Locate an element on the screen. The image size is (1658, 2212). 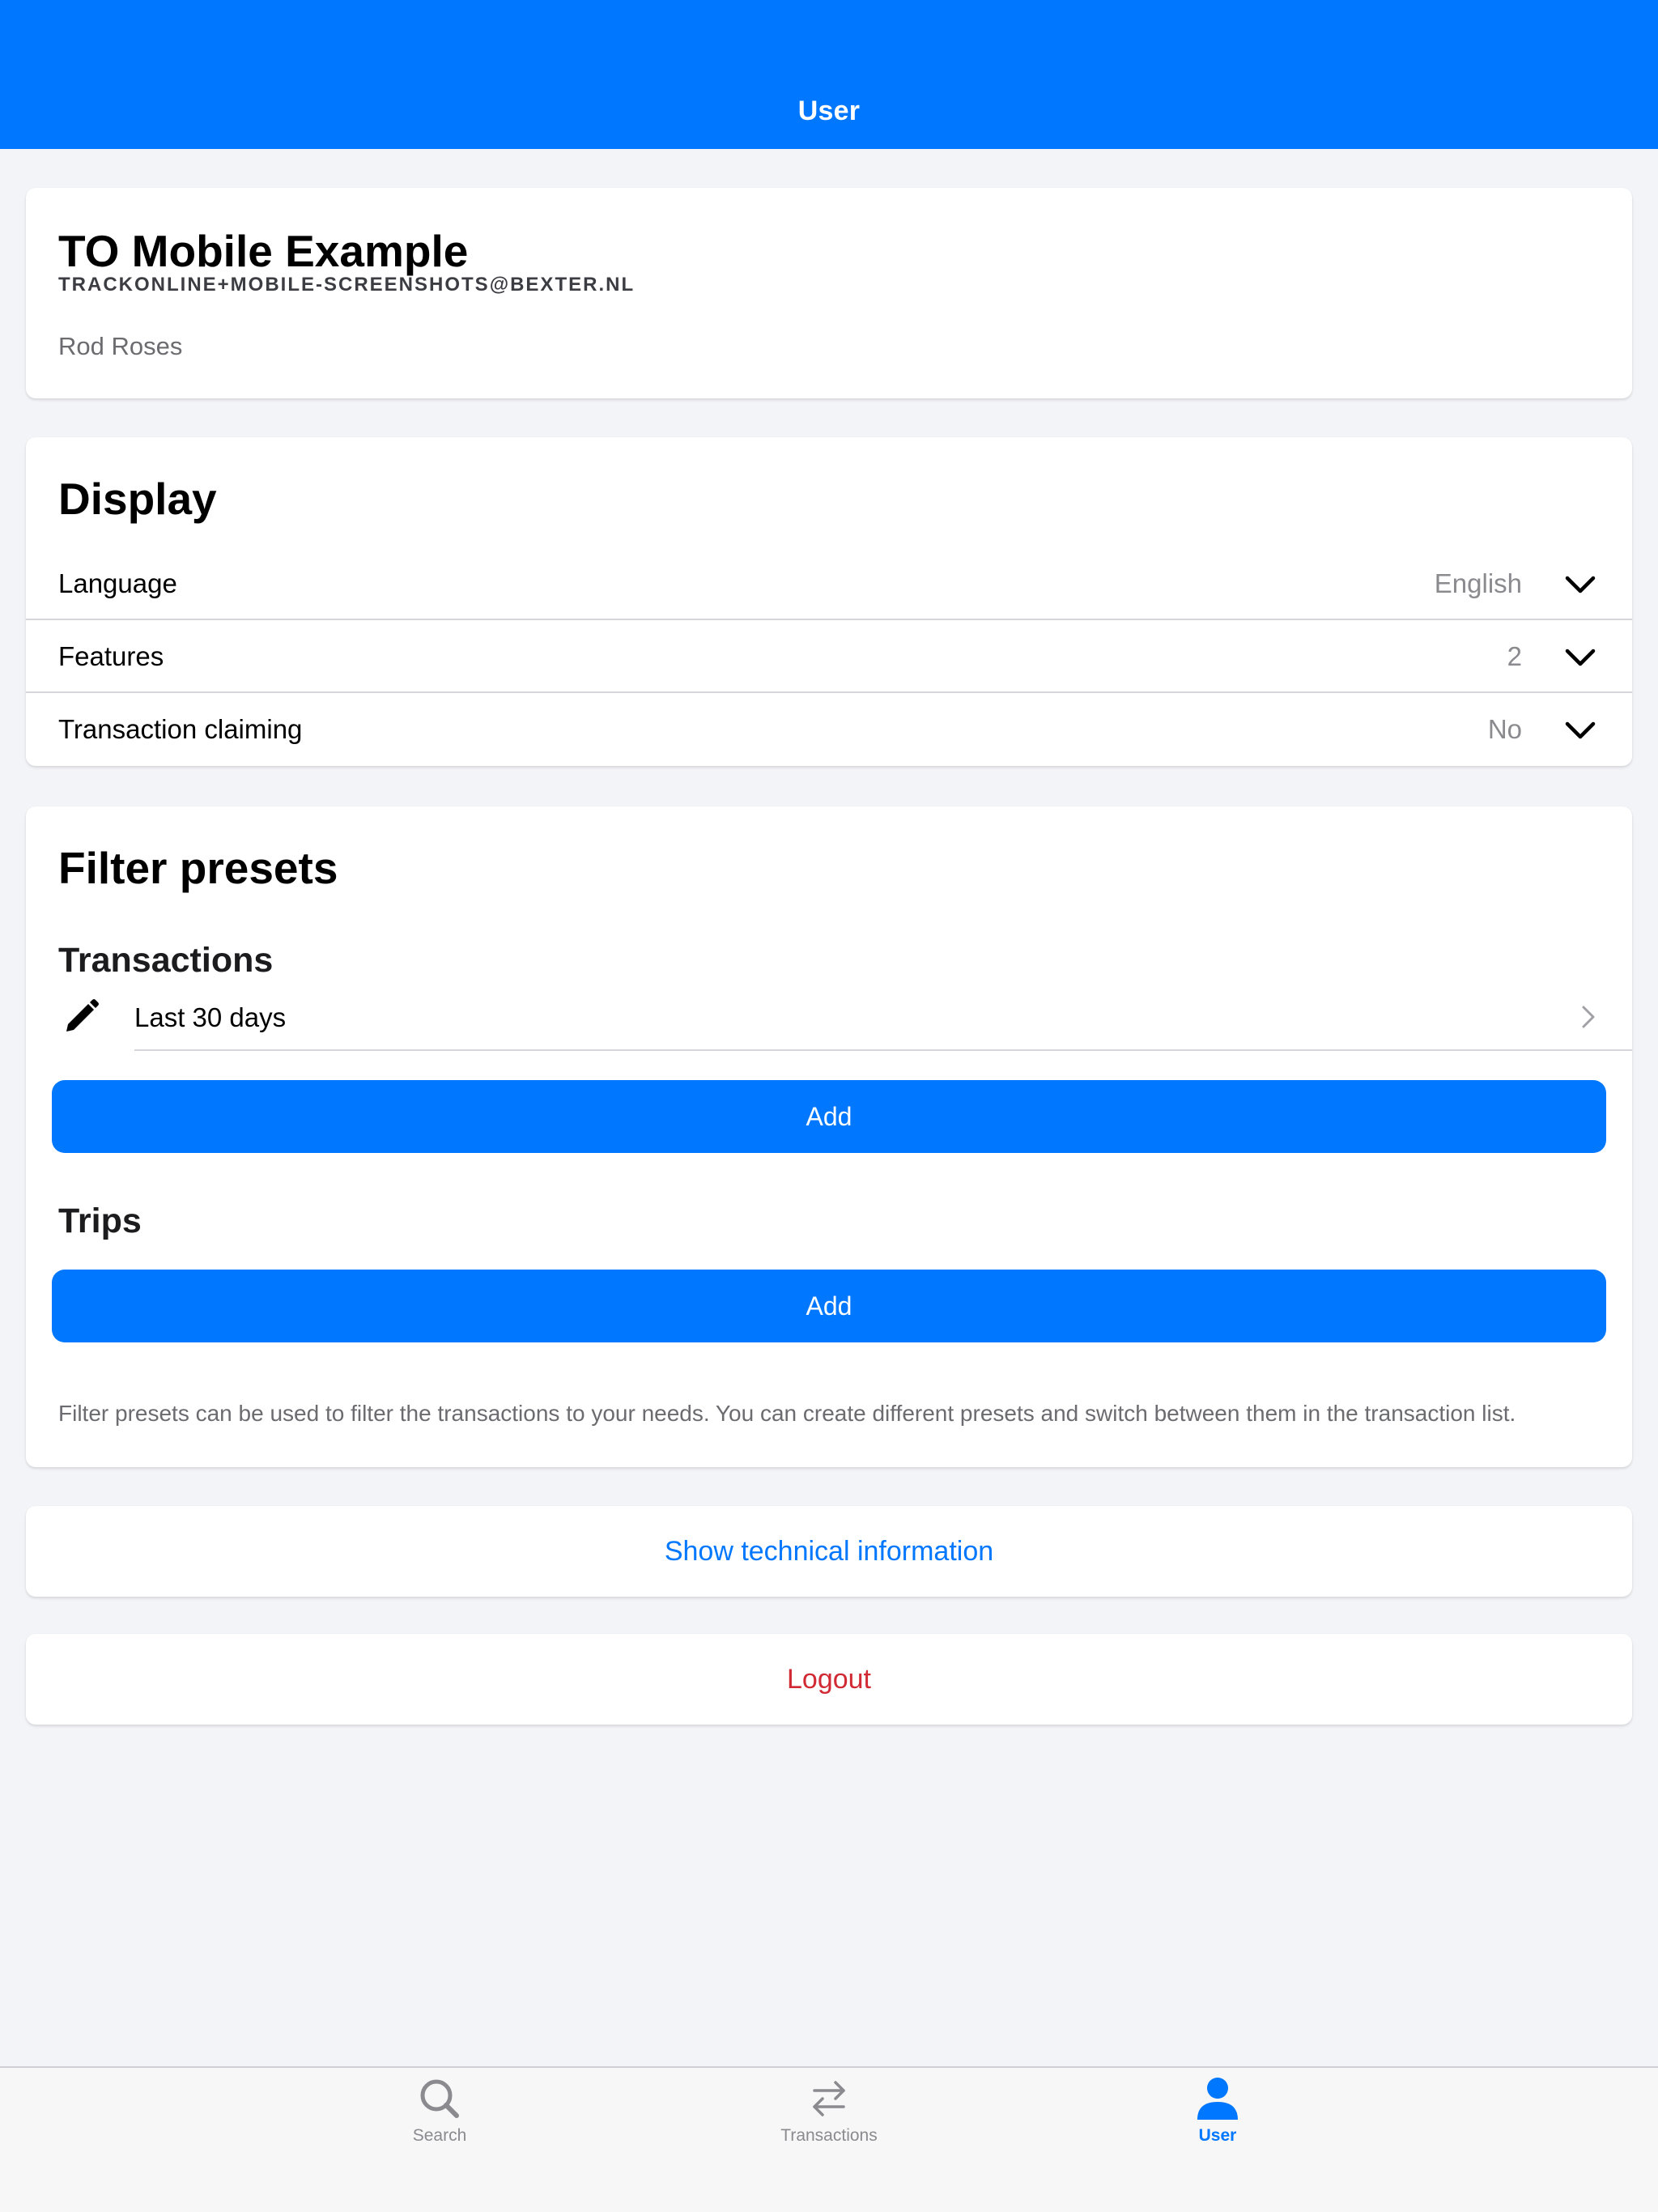
features-value: 2 is located at coordinates (1514, 656).